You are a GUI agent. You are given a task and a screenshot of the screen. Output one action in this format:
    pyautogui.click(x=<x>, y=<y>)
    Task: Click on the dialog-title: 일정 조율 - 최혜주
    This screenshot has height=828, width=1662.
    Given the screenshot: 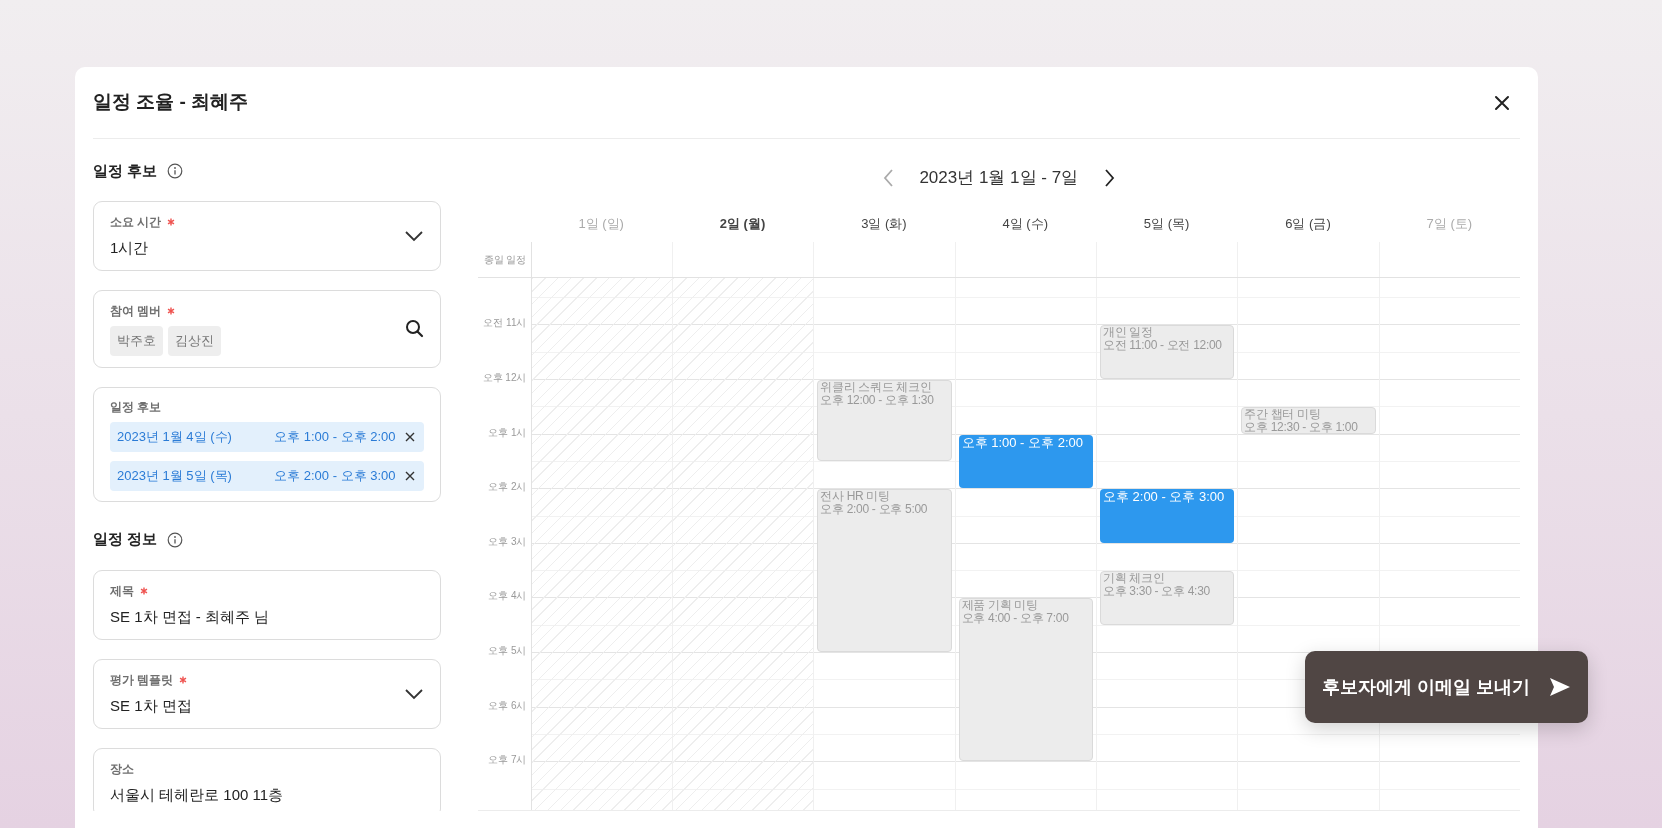 What is the action you would take?
    pyautogui.click(x=171, y=102)
    